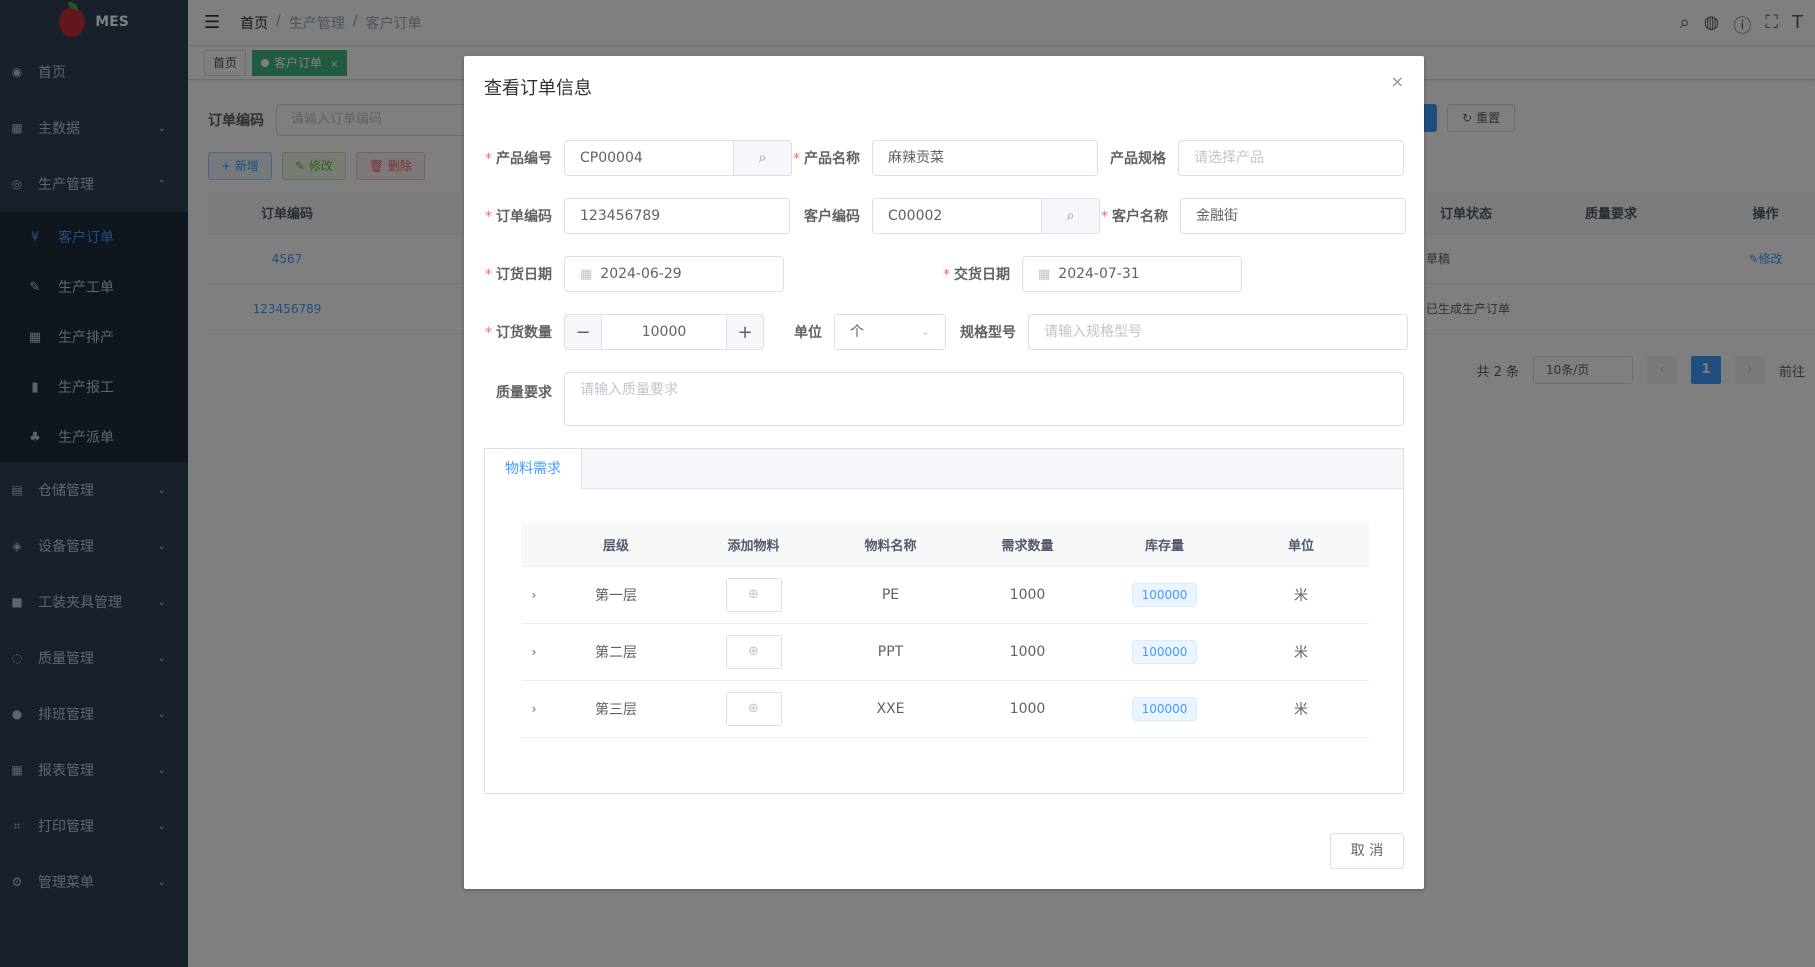  I want to click on table-row: › 第三层 ⊕ XXE 1000 100000 米, so click(945, 709).